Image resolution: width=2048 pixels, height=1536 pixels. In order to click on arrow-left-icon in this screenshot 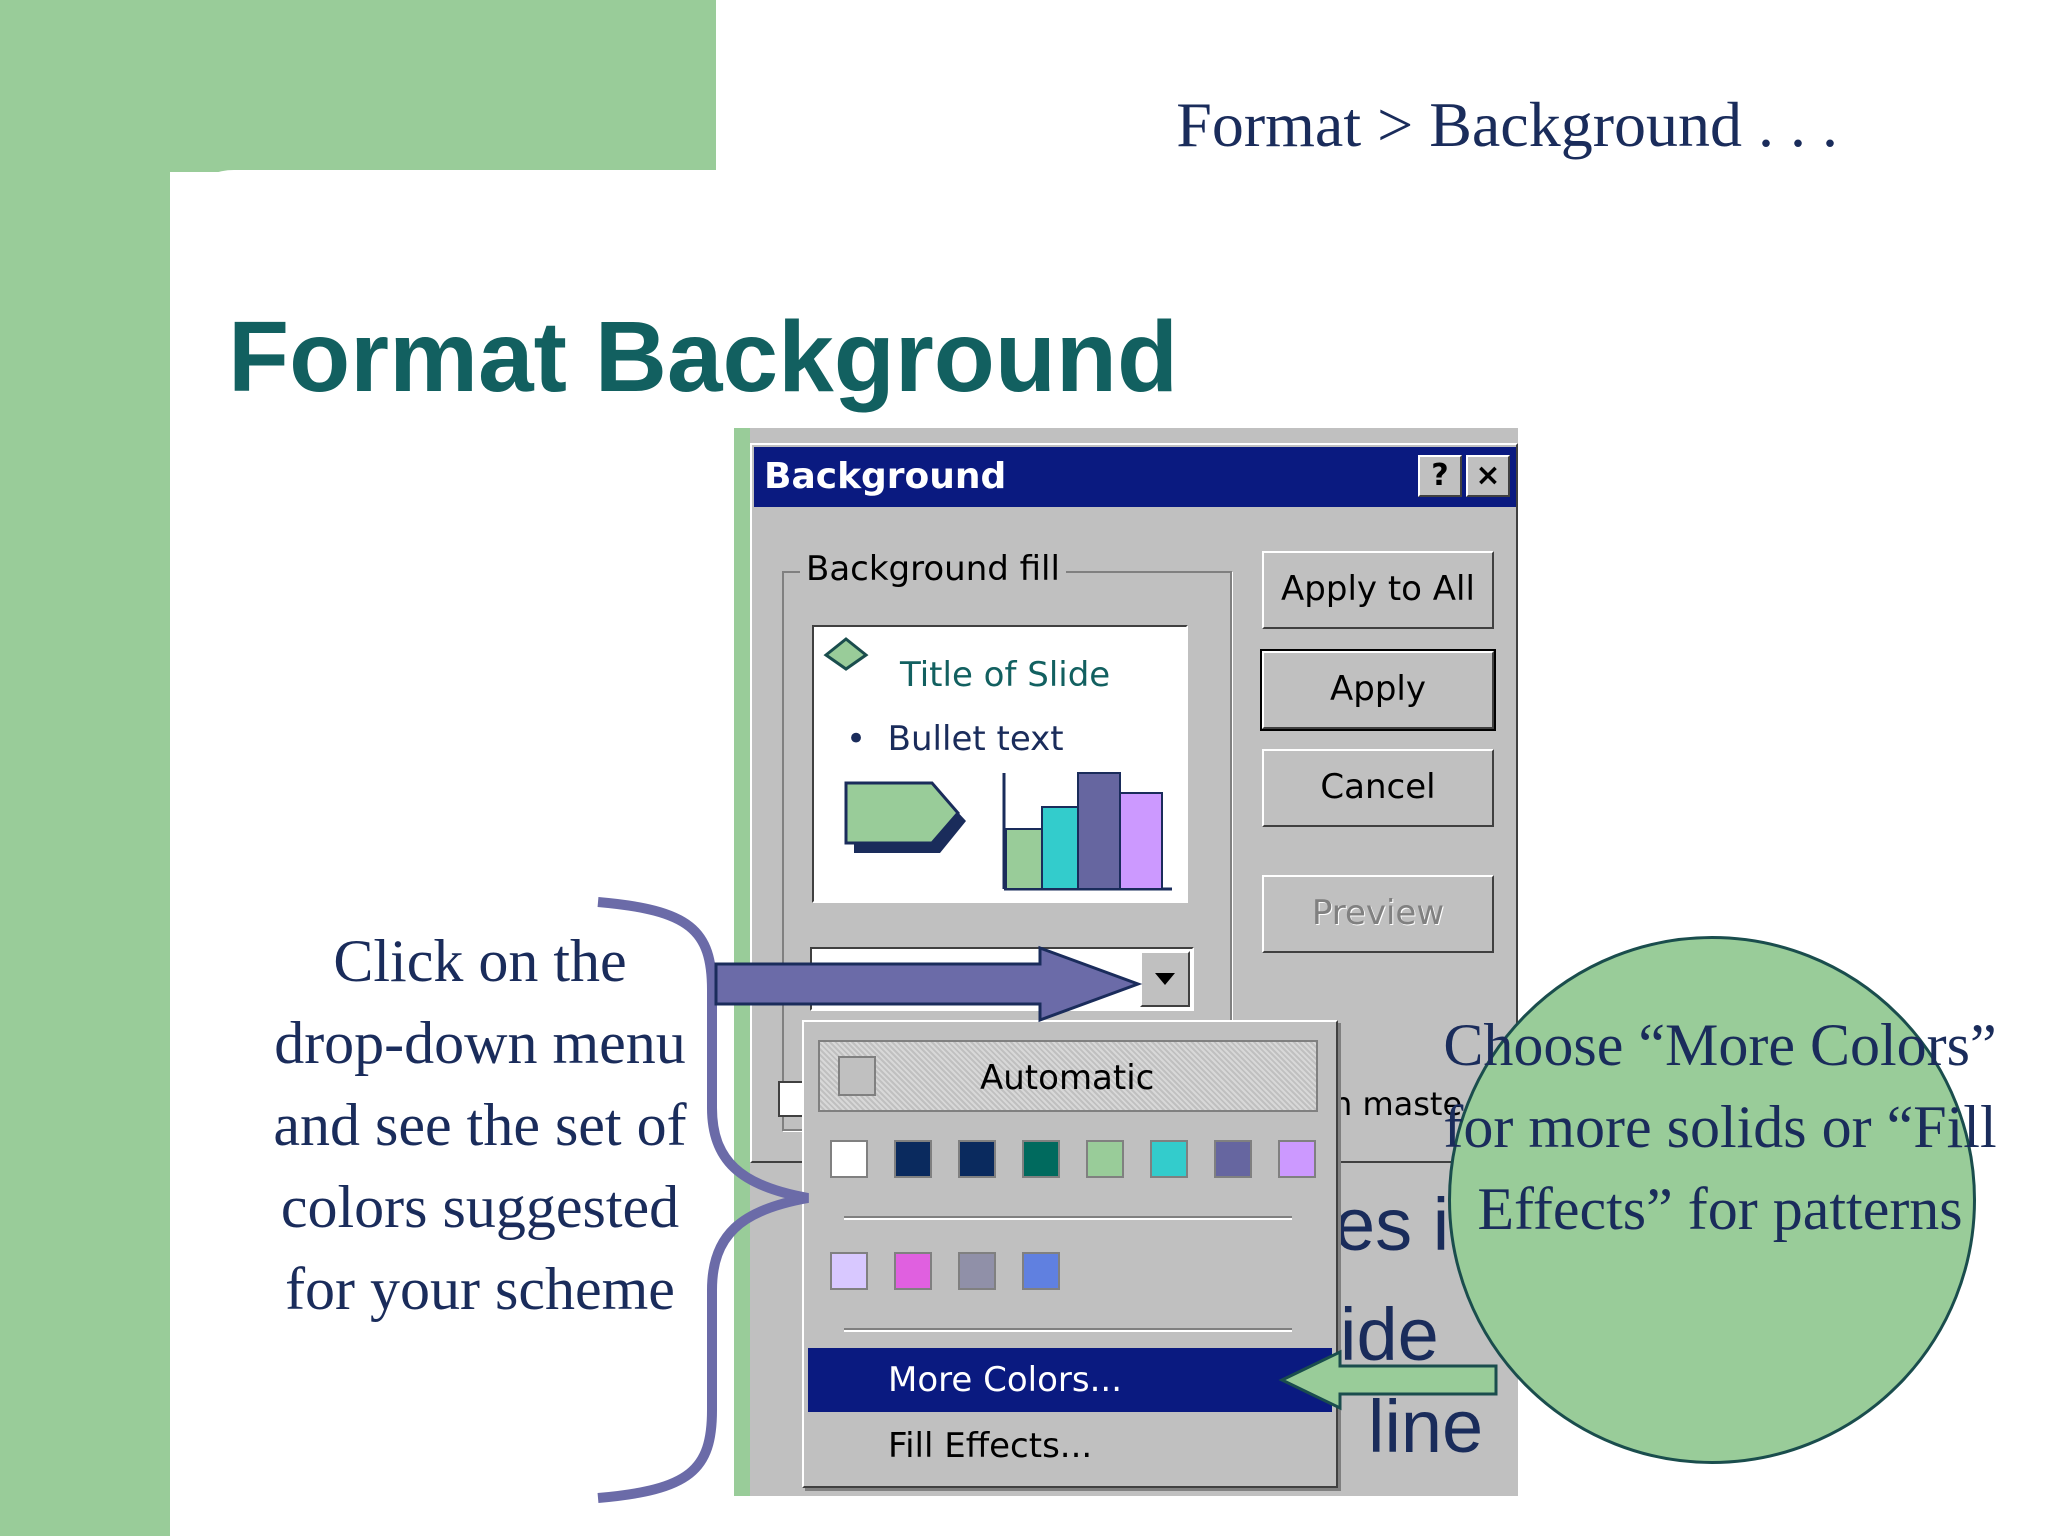, I will do `click(1388, 1380)`.